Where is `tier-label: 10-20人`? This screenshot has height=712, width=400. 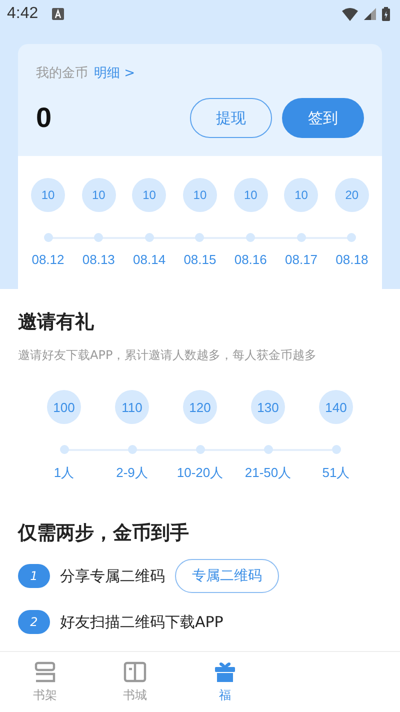
tier-label: 10-20人 is located at coordinates (200, 473).